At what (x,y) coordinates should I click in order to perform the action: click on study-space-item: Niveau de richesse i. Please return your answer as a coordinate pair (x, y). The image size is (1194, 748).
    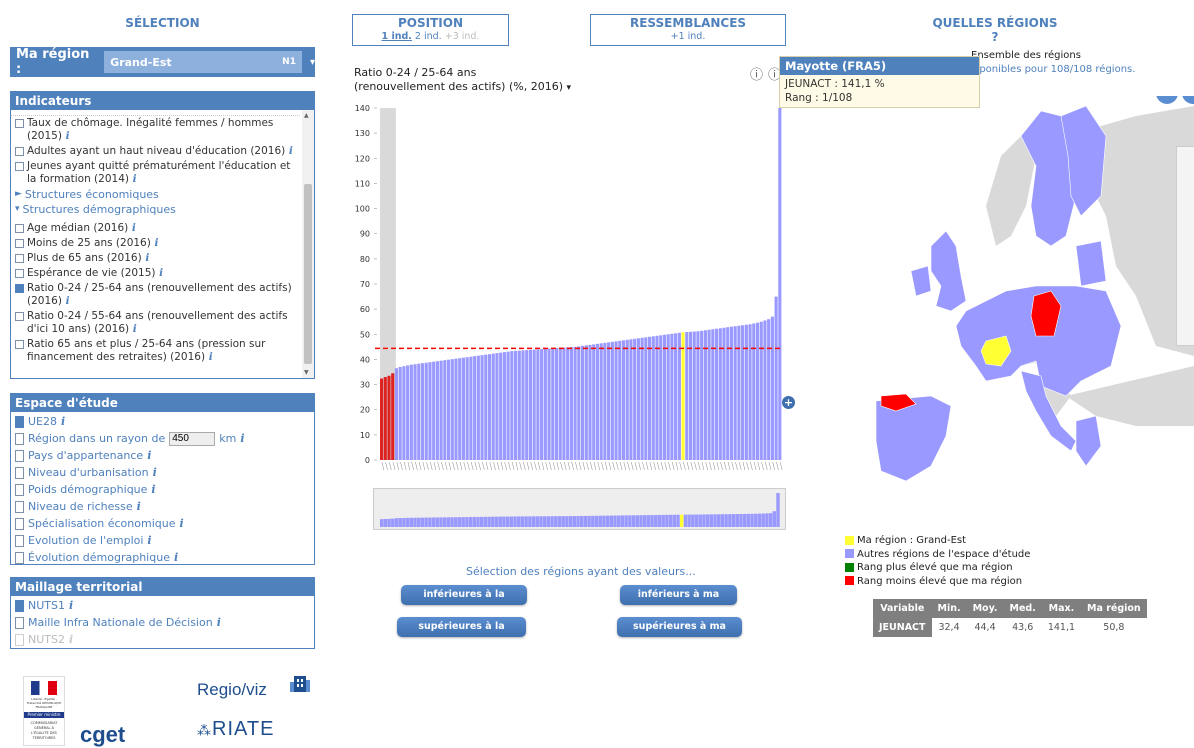
    Looking at the image, I should click on (162, 506).